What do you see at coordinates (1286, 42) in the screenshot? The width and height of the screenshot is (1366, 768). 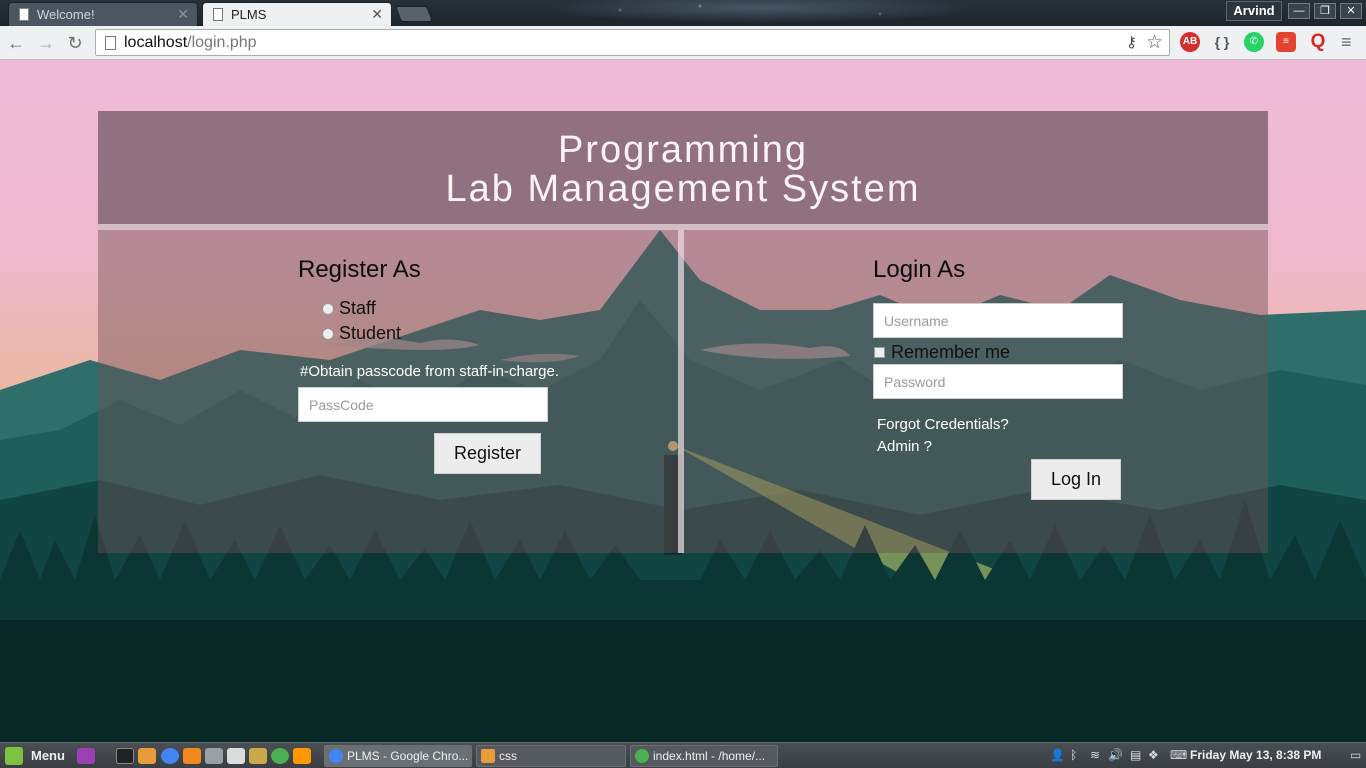 I see `todoist-icon: ≡` at bounding box center [1286, 42].